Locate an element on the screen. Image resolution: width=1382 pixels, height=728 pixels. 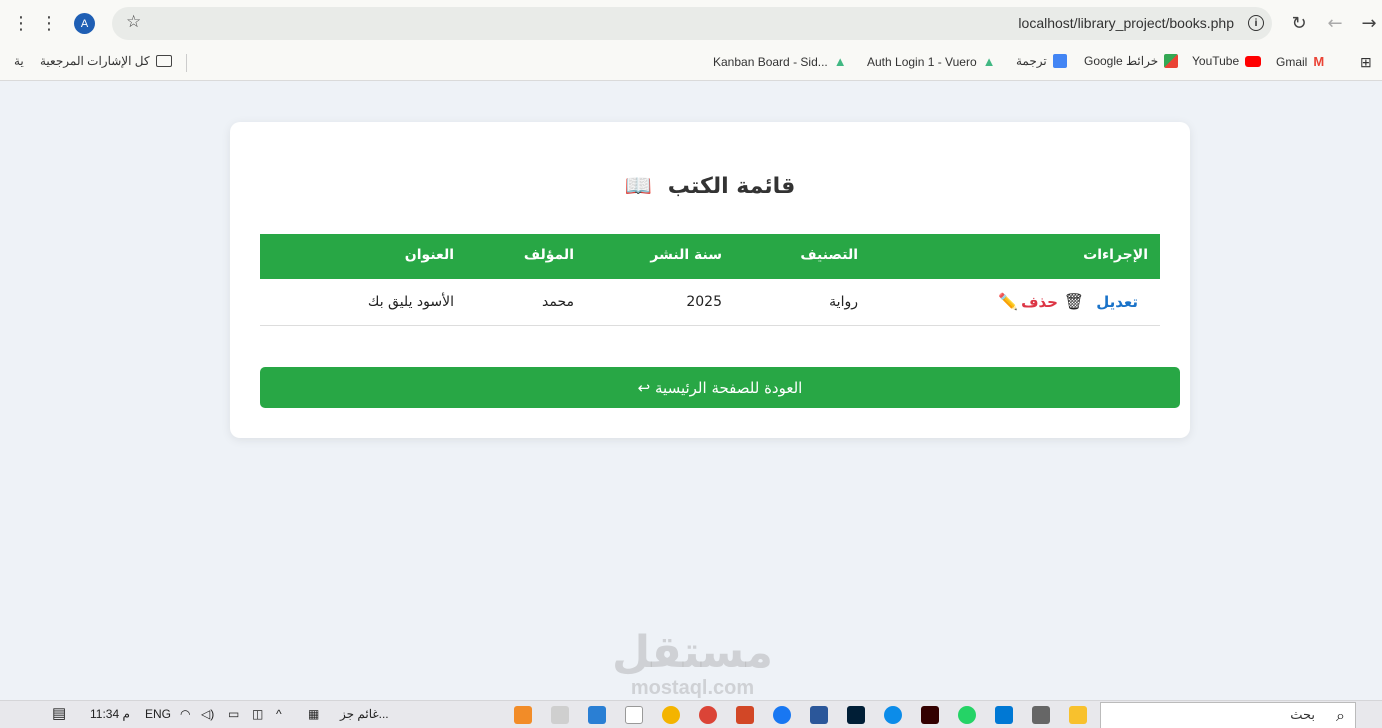
extension-menu-icon: ⋮ is located at coordinates (49, 23).